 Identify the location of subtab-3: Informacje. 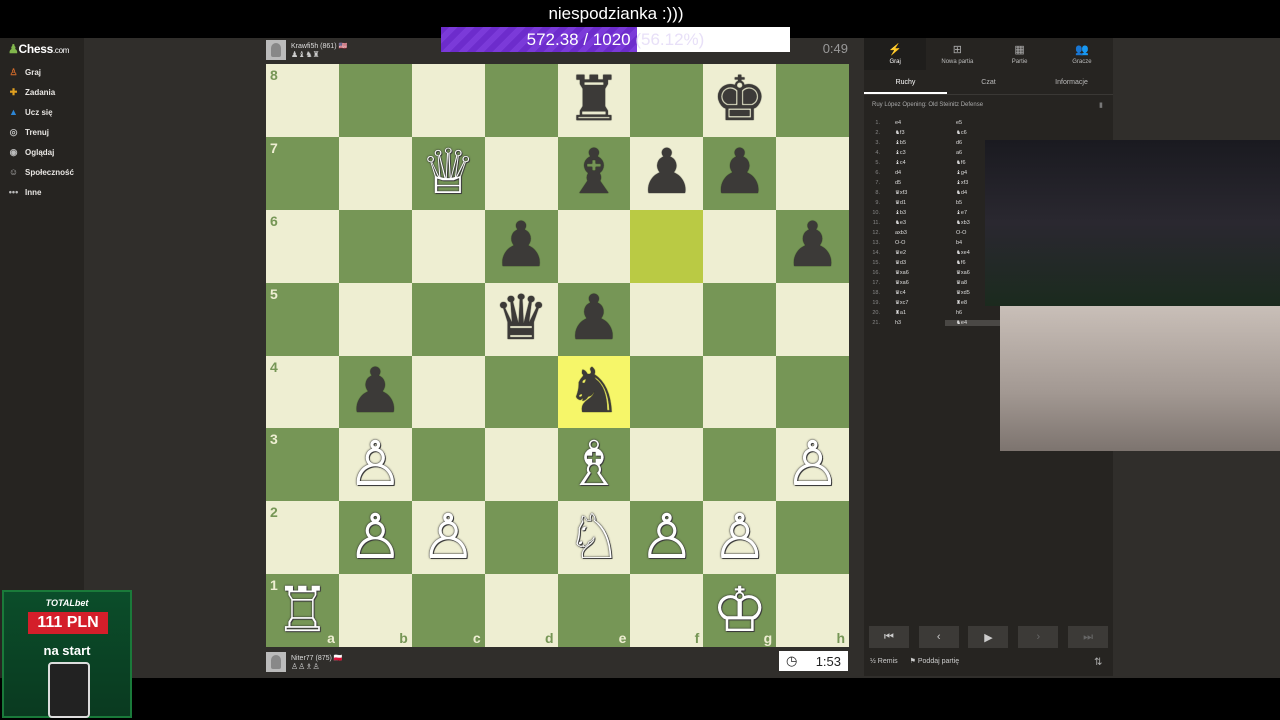
(1071, 83).